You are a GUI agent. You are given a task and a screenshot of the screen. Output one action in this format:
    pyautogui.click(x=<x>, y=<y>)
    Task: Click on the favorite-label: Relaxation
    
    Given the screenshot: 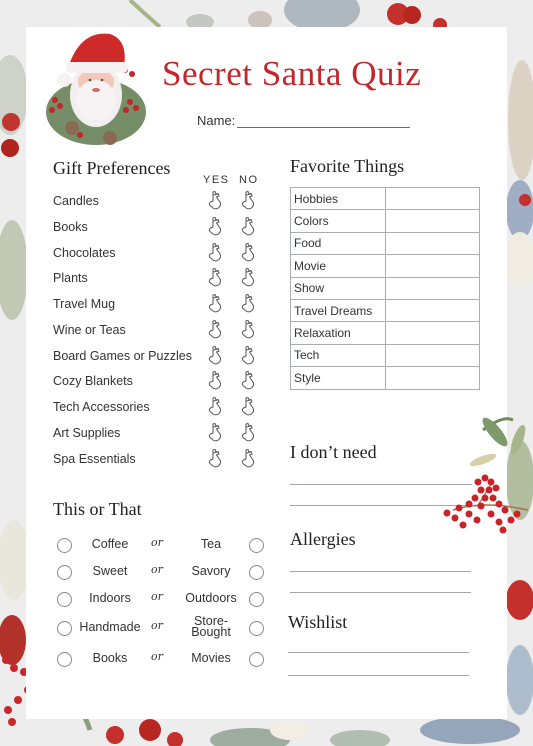 What is the action you would take?
    pyautogui.click(x=338, y=333)
    